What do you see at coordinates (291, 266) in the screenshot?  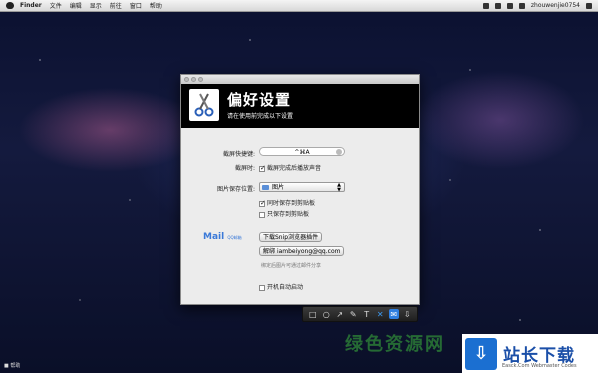 I see `mail-note: 绑定后图片可通过邮件分享` at bounding box center [291, 266].